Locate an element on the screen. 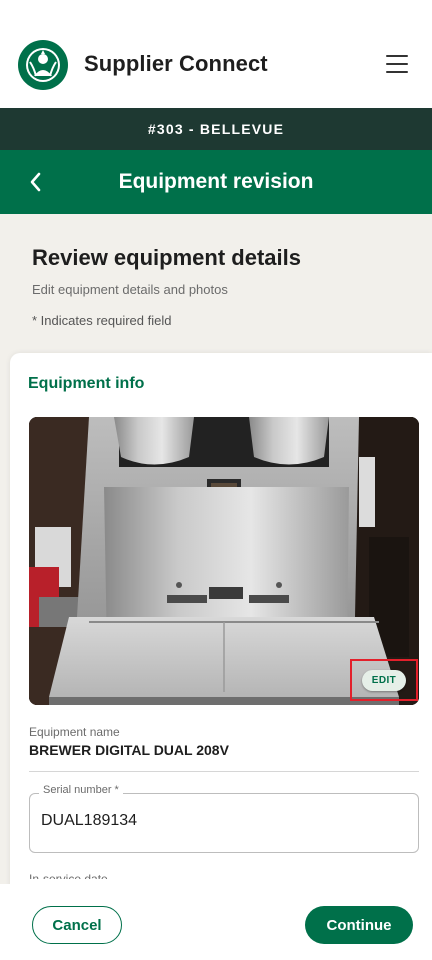  edit-photo-button: EDIT is located at coordinates (384, 680).